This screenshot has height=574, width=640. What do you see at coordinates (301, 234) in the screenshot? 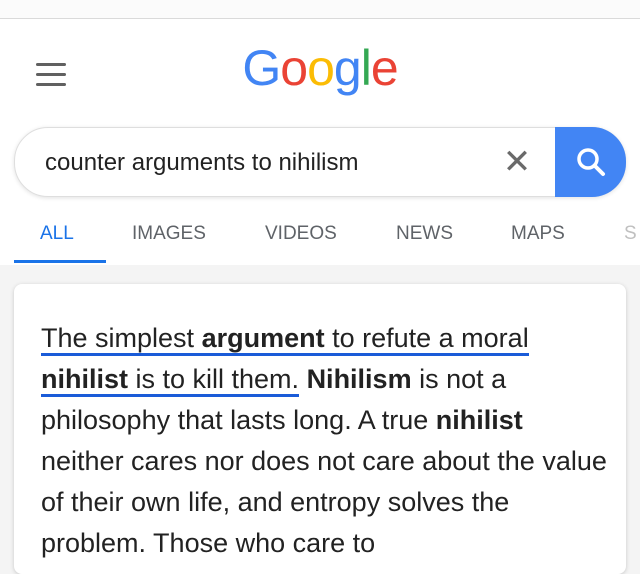
I see `tab-videos: VIDEOS` at bounding box center [301, 234].